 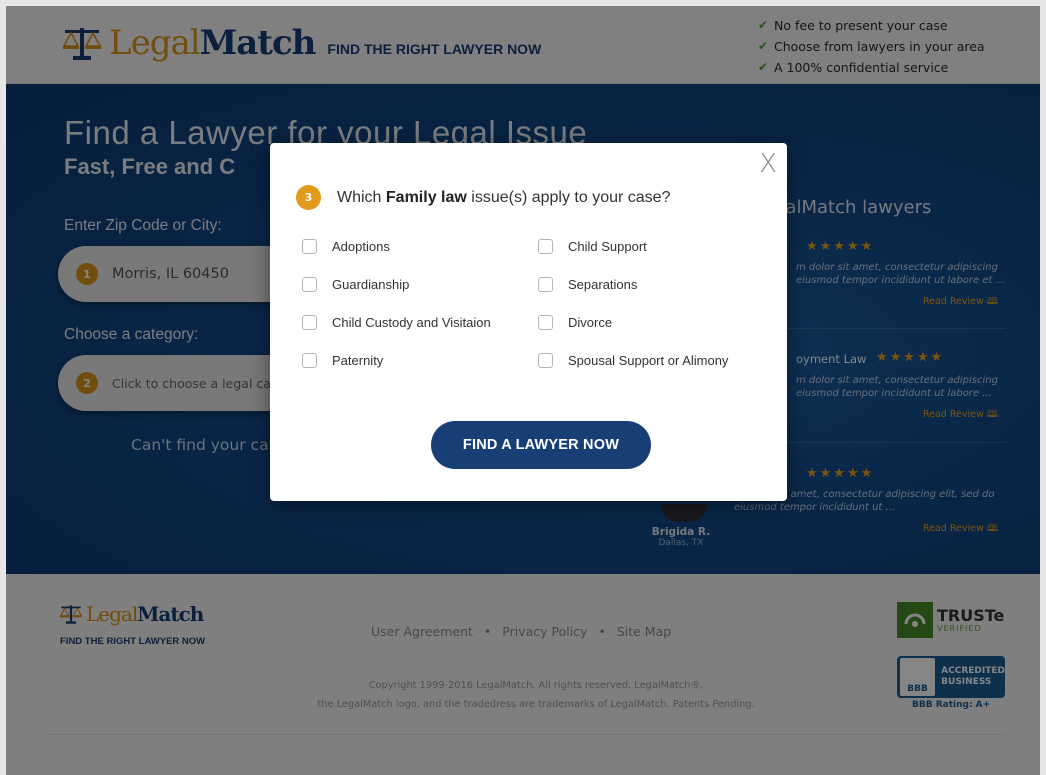 What do you see at coordinates (603, 284) in the screenshot?
I see `option-label: Separations` at bounding box center [603, 284].